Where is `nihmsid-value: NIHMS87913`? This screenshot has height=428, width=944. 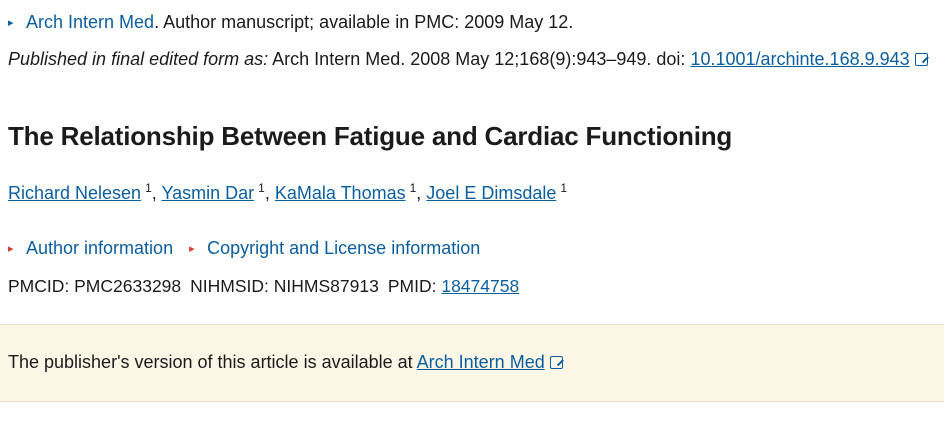 nihmsid-value: NIHMS87913 is located at coordinates (326, 286).